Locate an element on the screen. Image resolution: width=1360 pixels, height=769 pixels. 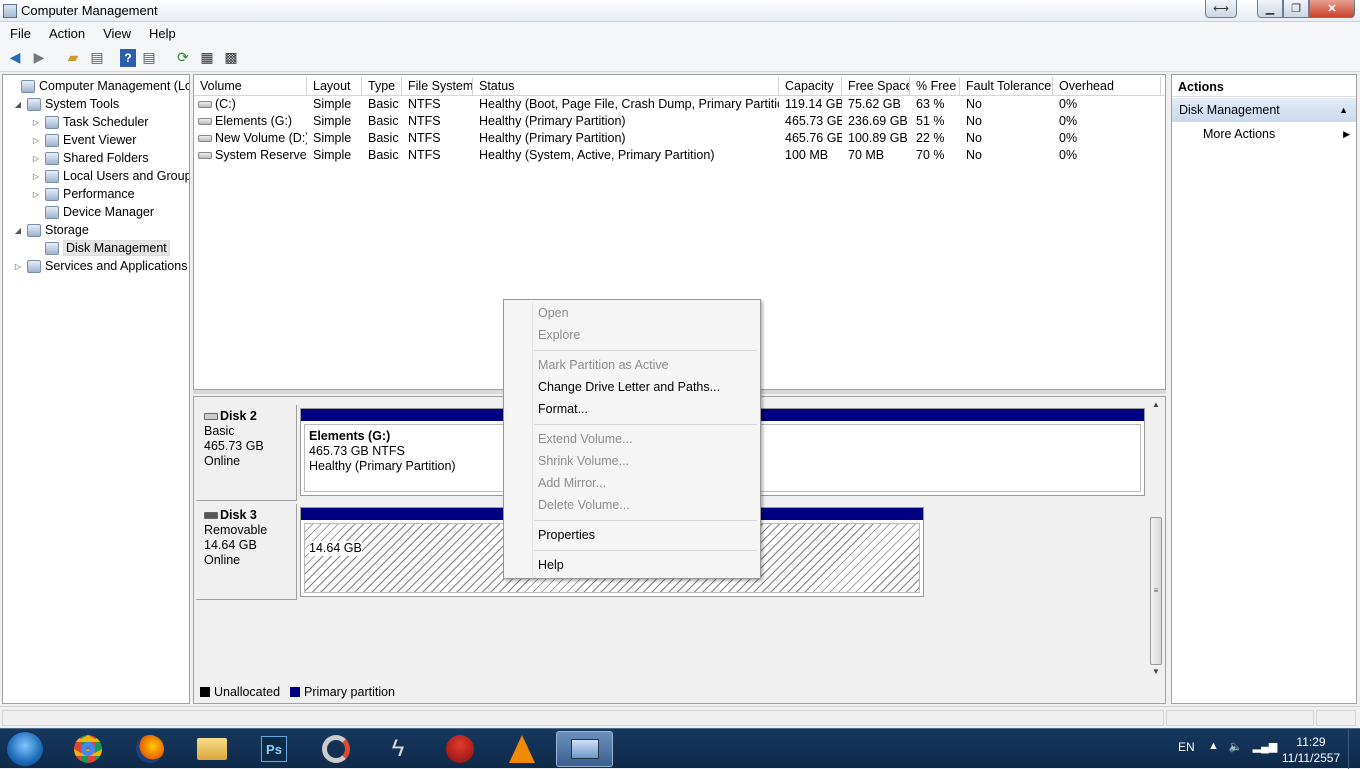
computer-management-taskbar-icon is located at coordinates (584, 749).